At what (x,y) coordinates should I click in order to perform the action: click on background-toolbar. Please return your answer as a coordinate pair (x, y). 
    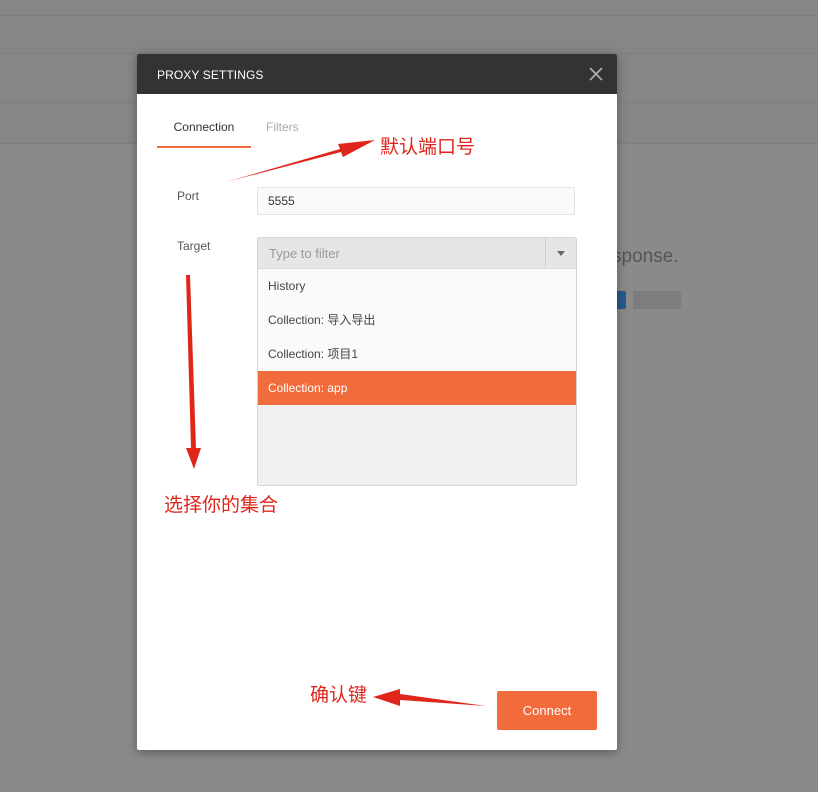
    Looking at the image, I should click on (409, 8).